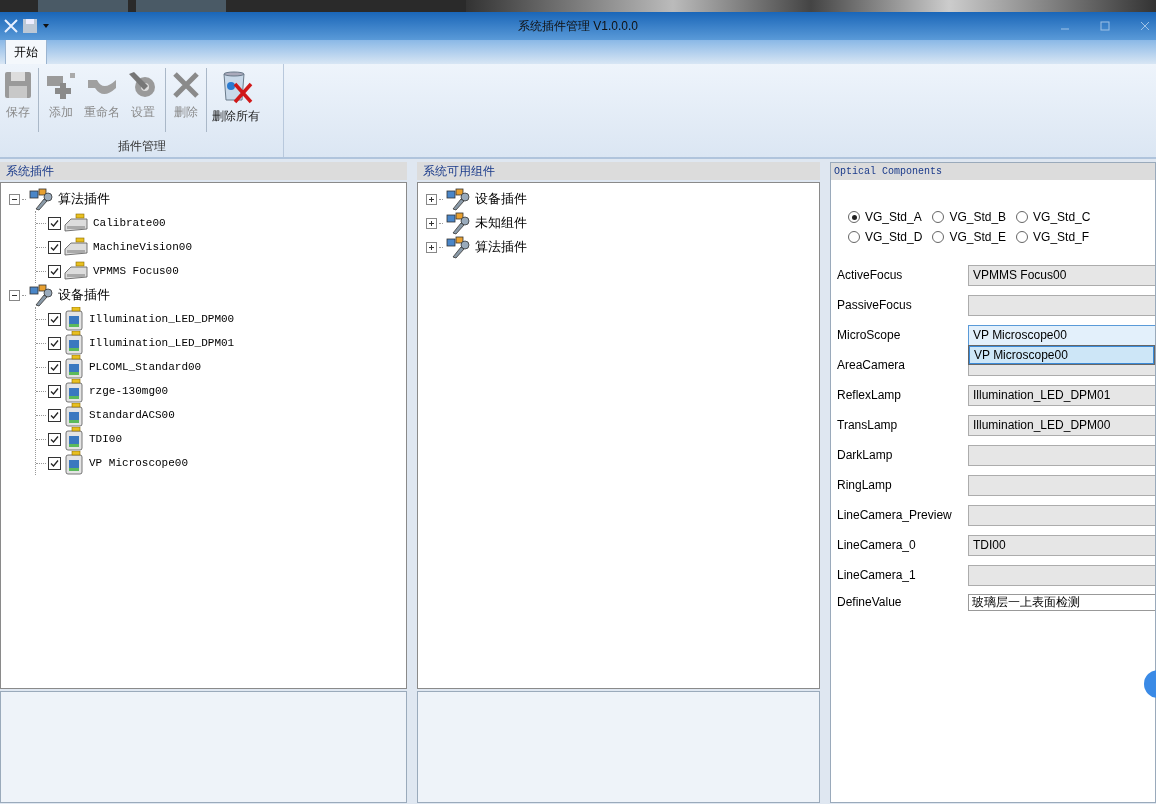 The width and height of the screenshot is (1156, 804). I want to click on field-label: ActiveFocus, so click(870, 275).